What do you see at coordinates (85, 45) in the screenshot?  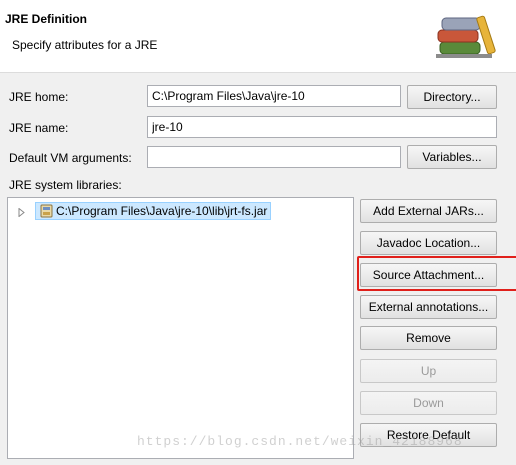 I see `header-subtitle: Specify attributes for a JRE` at bounding box center [85, 45].